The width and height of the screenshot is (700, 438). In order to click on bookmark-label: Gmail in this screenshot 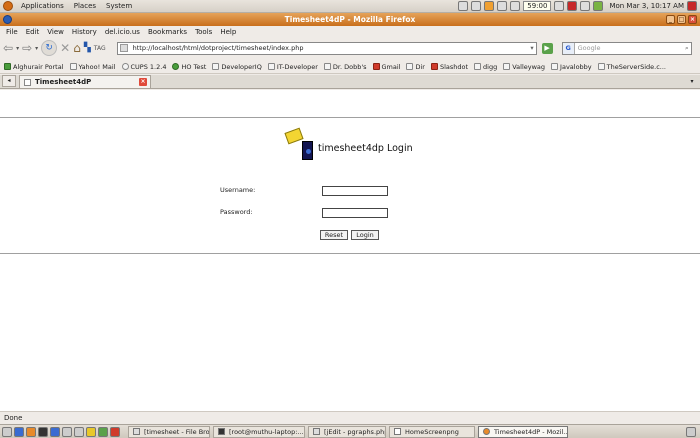, I will do `click(391, 66)`.